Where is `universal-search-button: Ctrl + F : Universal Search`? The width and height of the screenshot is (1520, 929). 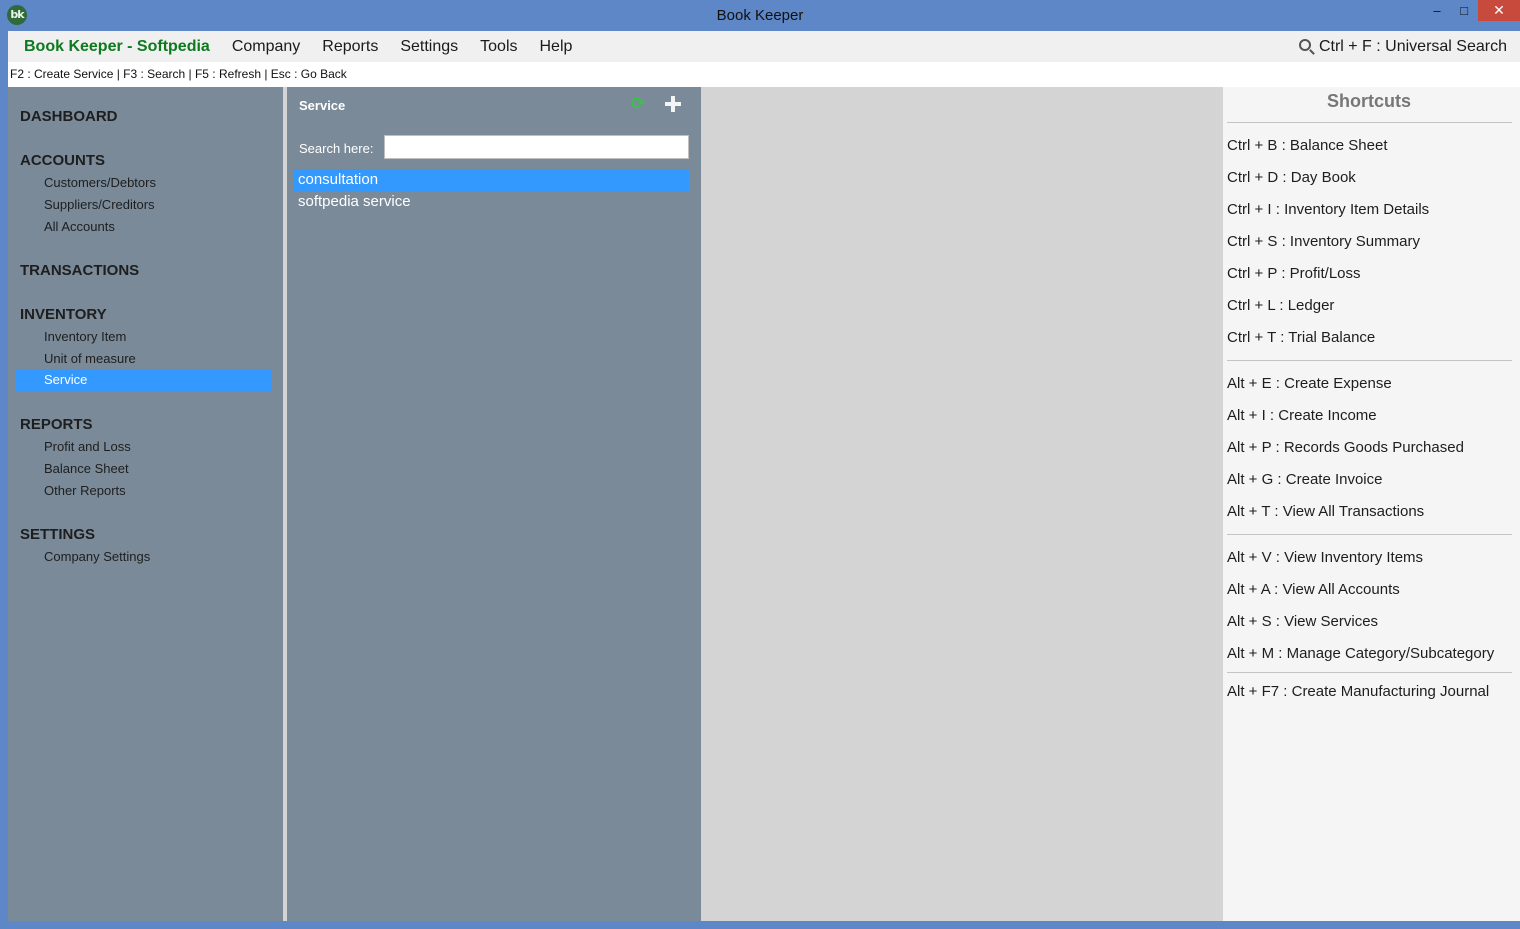
universal-search-button: Ctrl + F : Universal Search is located at coordinates (1402, 46).